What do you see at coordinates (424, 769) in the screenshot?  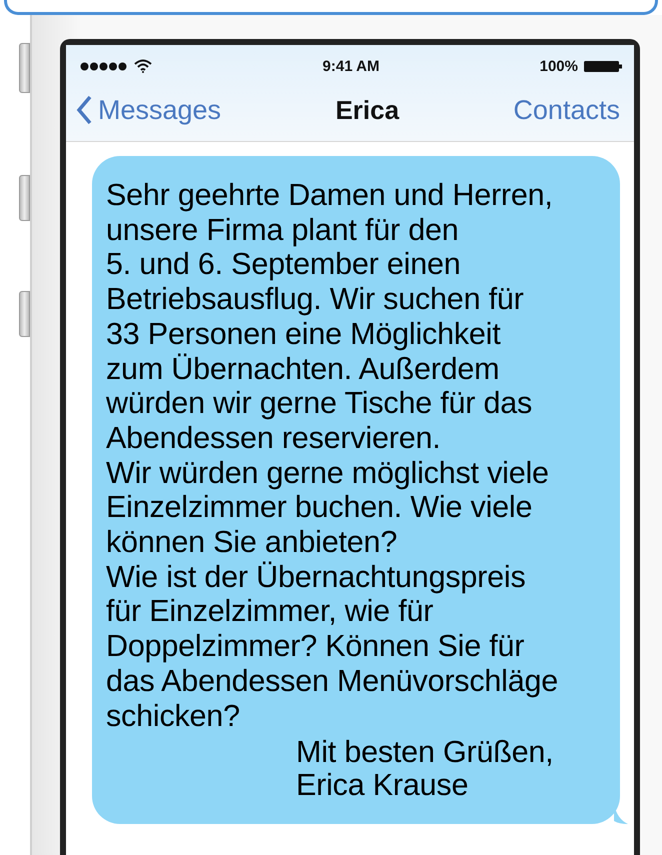 I see `message-signature: Mit besten Grüßen, Erica Krause` at bounding box center [424, 769].